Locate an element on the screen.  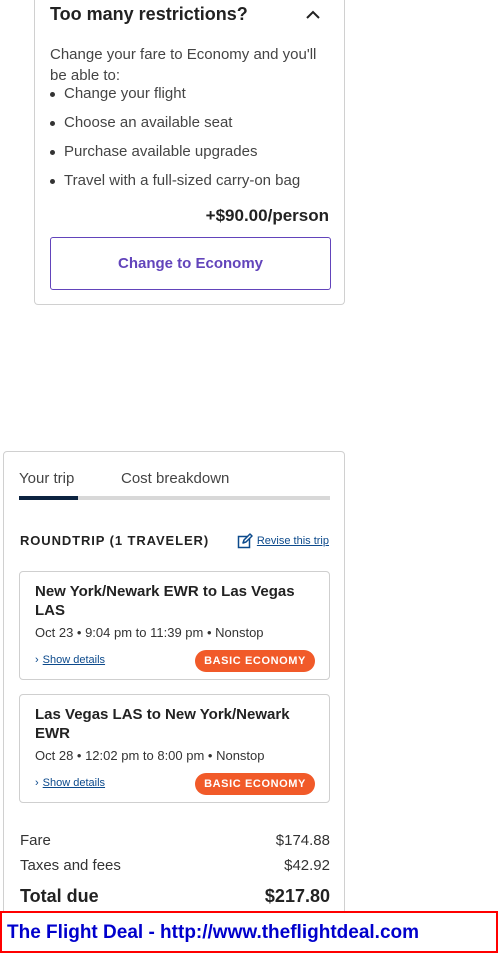
total-row: Total due $217.80 is located at coordinates (175, 898).